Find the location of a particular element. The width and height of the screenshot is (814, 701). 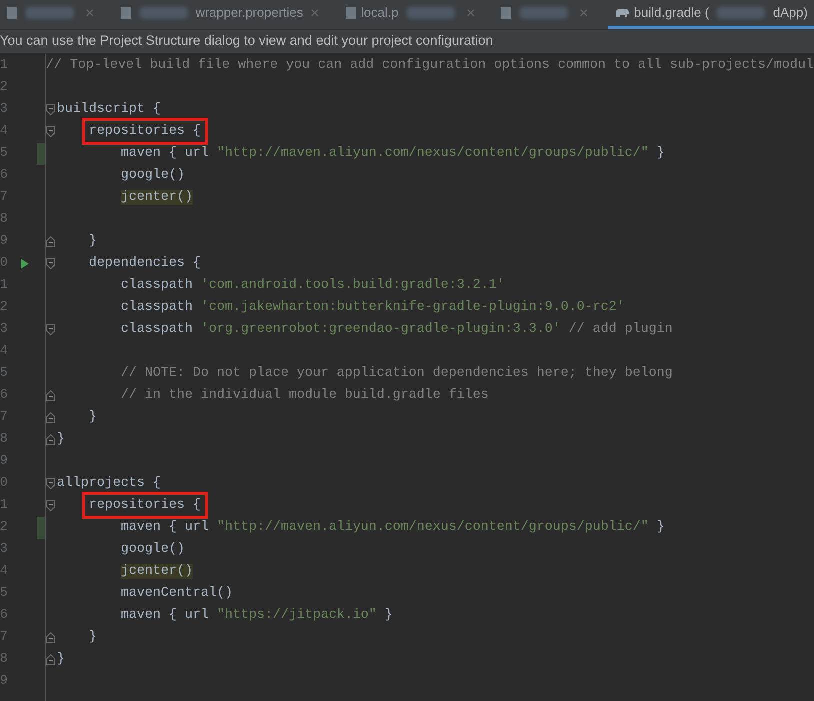

editor-tab: local.p is located at coordinates (410, 14).